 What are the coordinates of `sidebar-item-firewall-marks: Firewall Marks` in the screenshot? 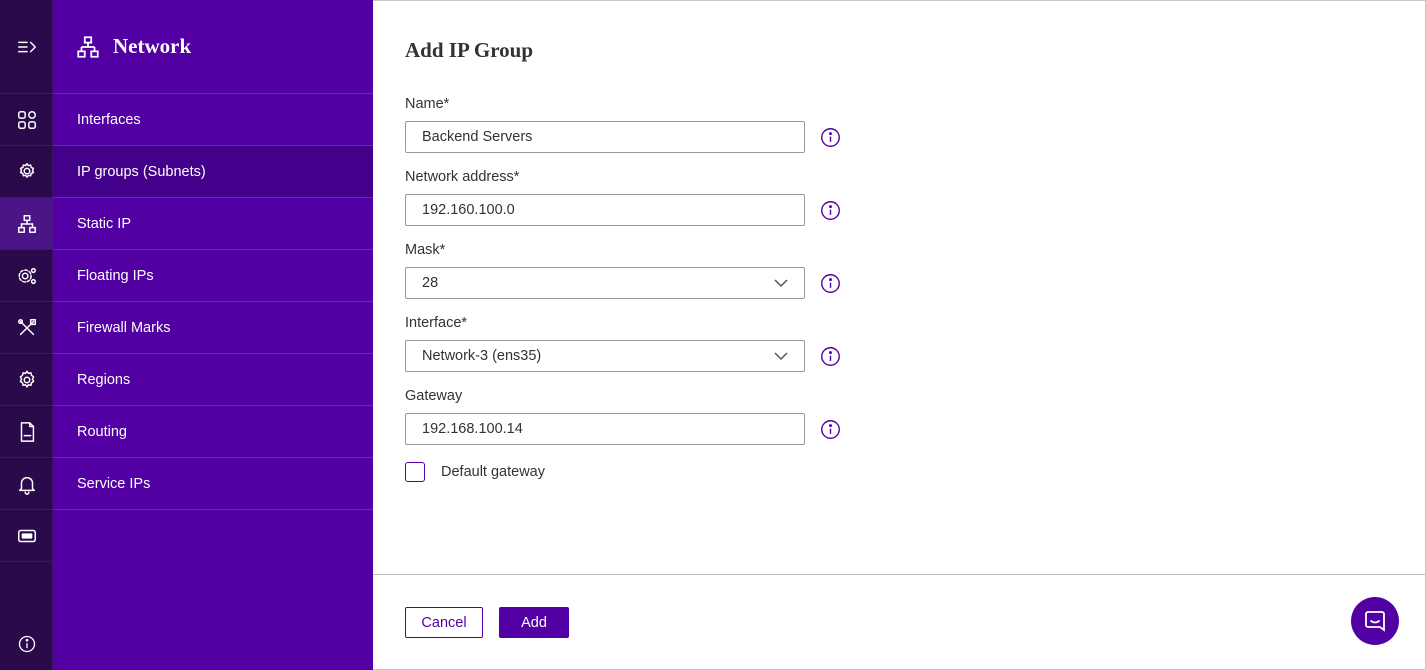 It's located at (213, 328).